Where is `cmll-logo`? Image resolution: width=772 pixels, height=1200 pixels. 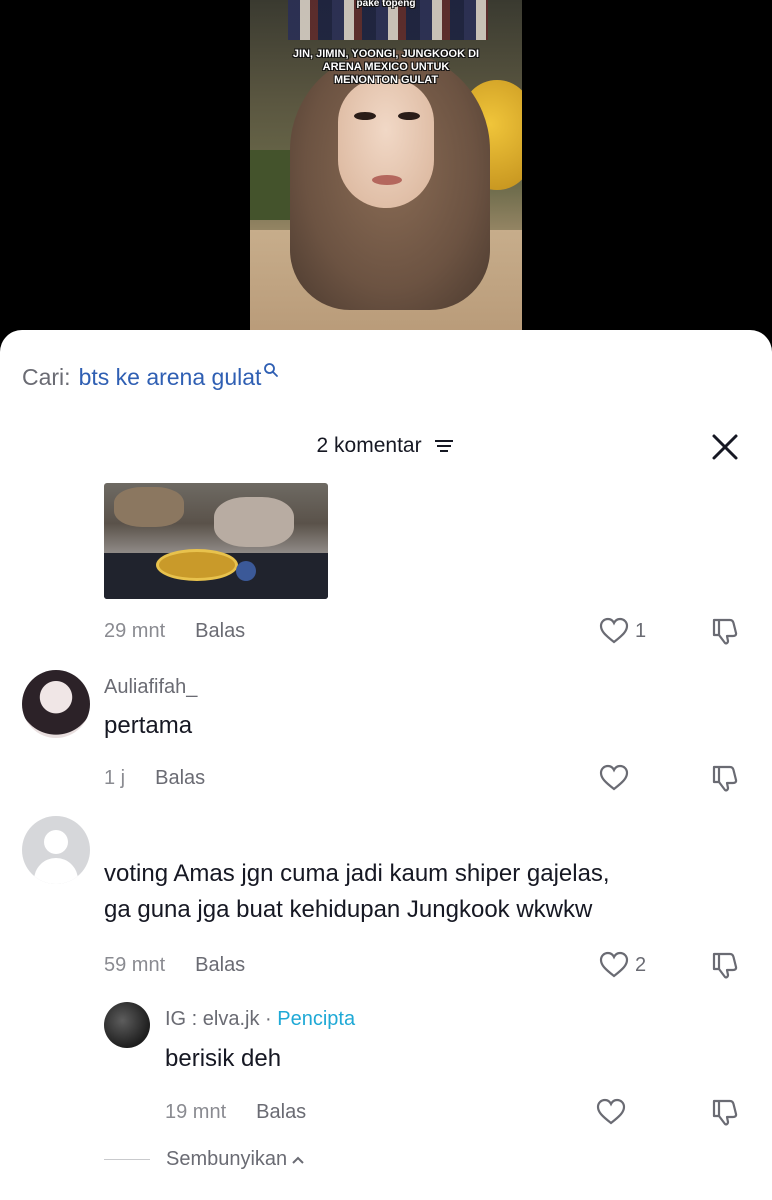 cmll-logo is located at coordinates (197, 565).